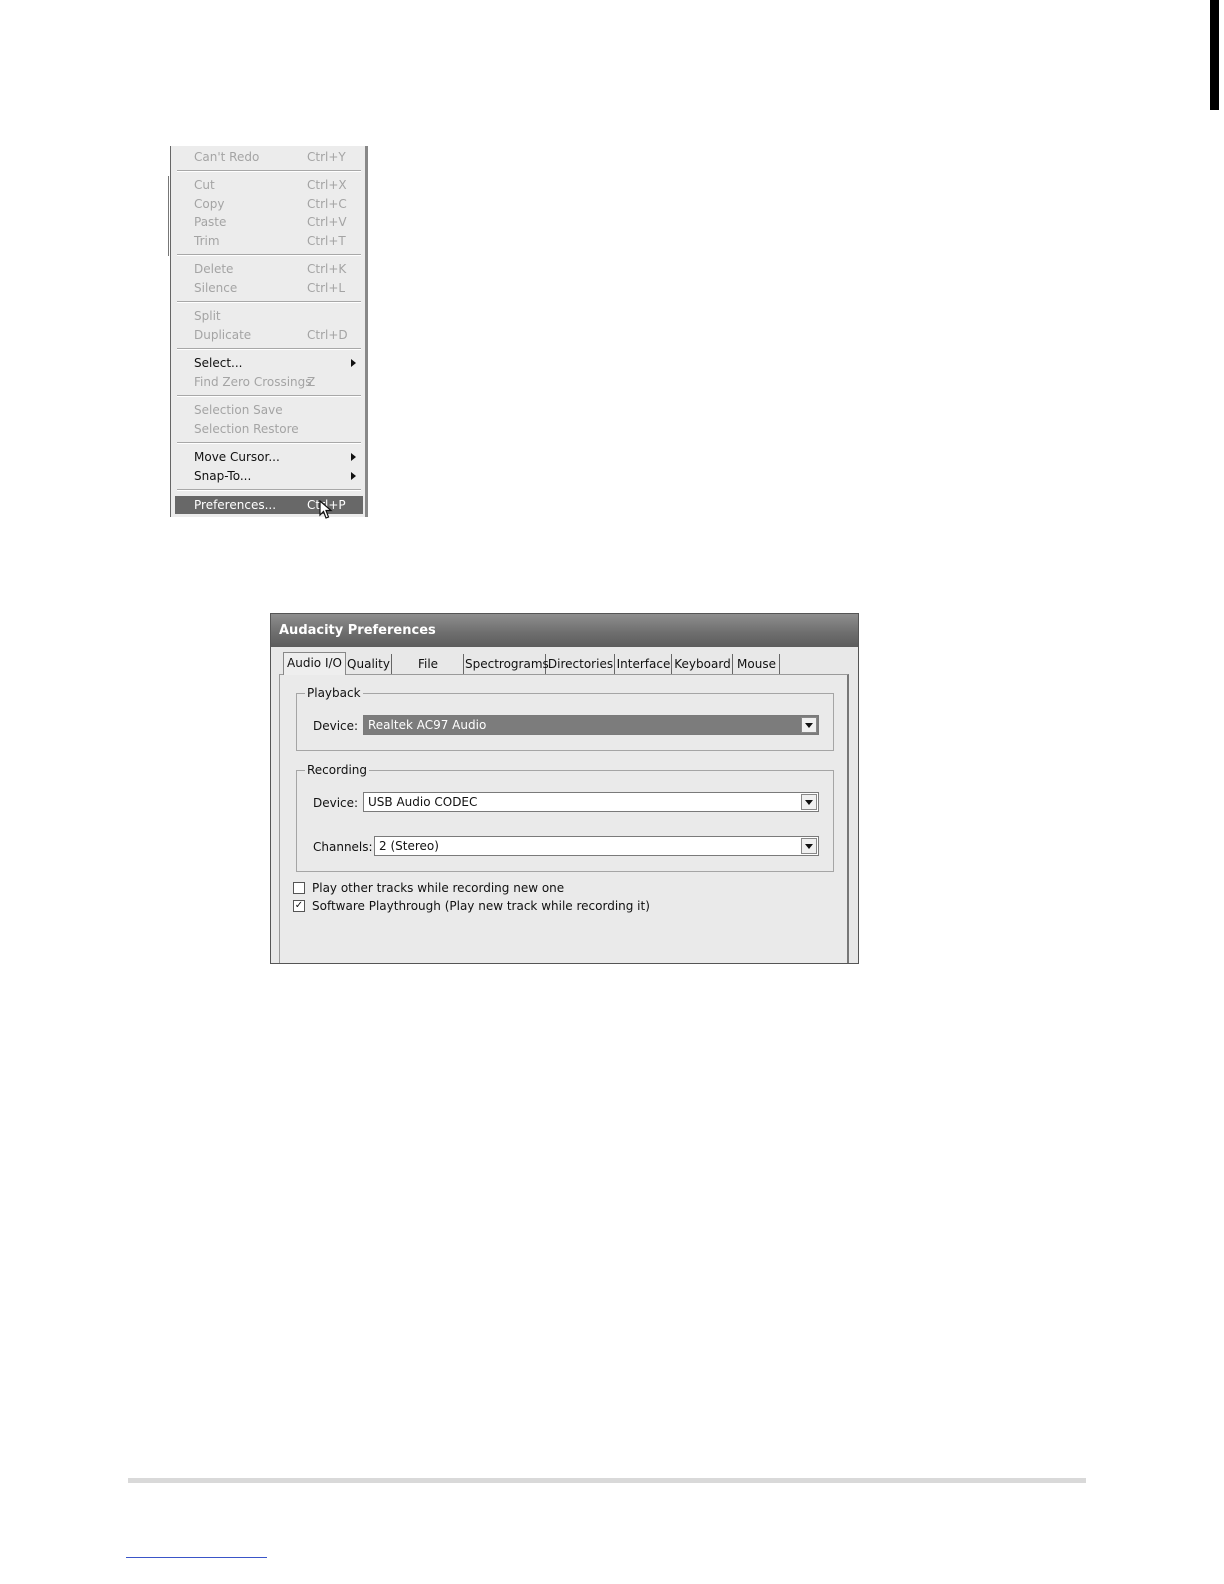  I want to click on menu-item-copy: Copy Ctrl+C, so click(269, 204).